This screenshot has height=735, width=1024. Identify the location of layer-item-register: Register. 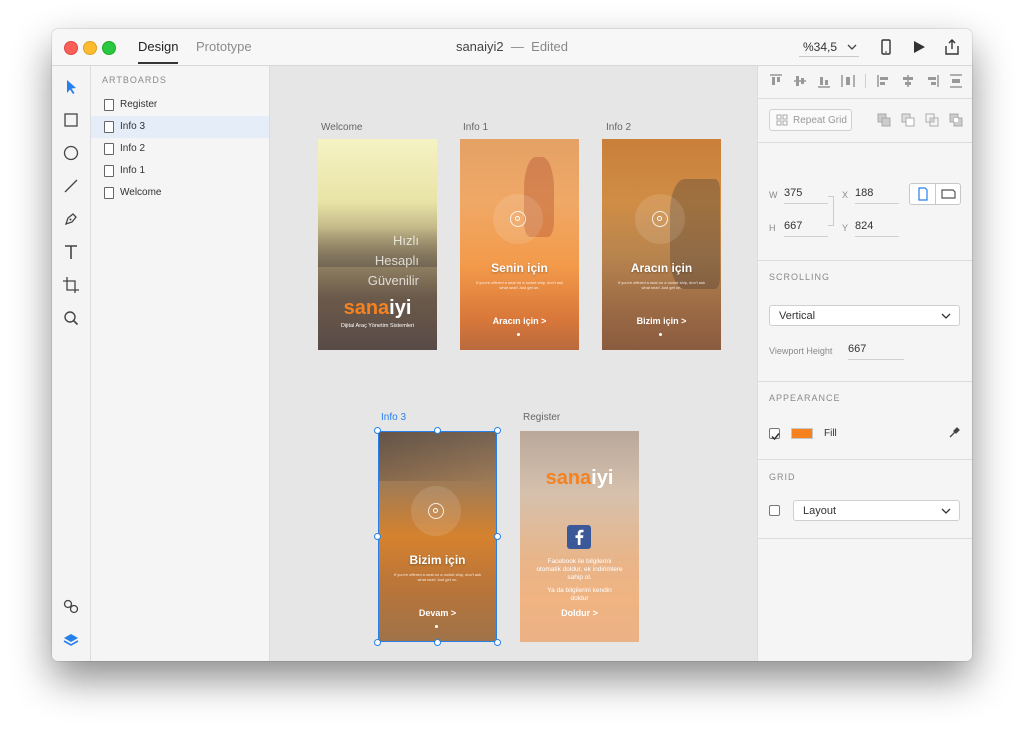
(180, 105).